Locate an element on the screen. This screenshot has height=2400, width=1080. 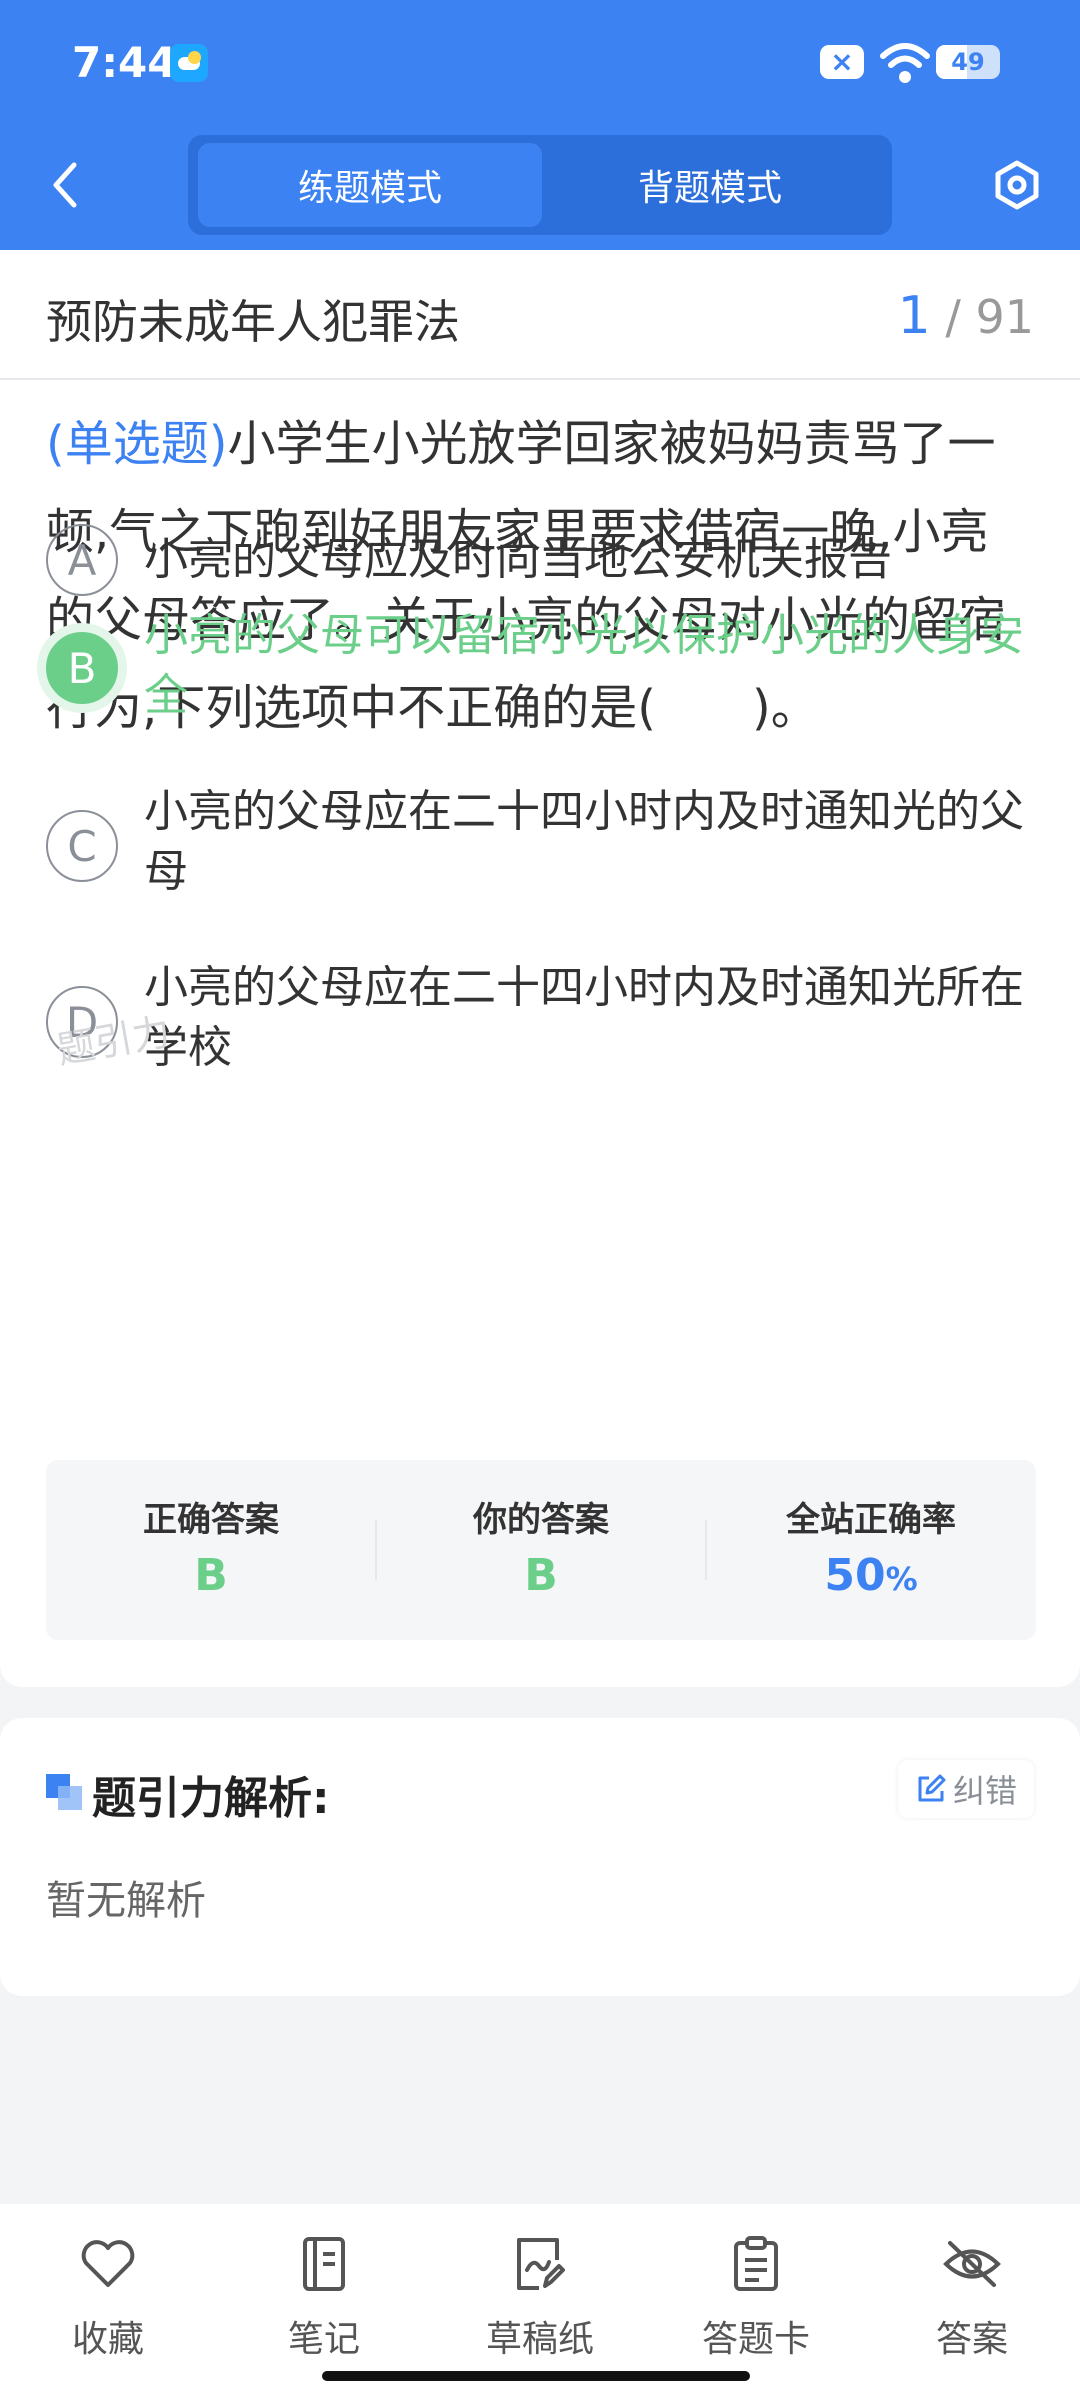
notes-button: 笔记 is located at coordinates (324, 2292).